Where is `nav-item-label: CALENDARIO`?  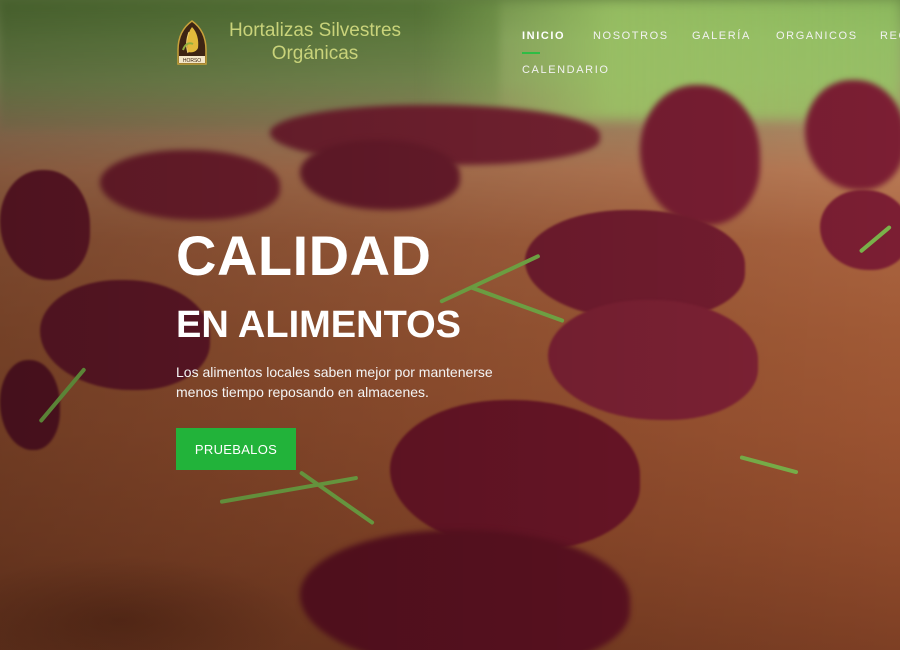
nav-item-label: CALENDARIO is located at coordinates (566, 70).